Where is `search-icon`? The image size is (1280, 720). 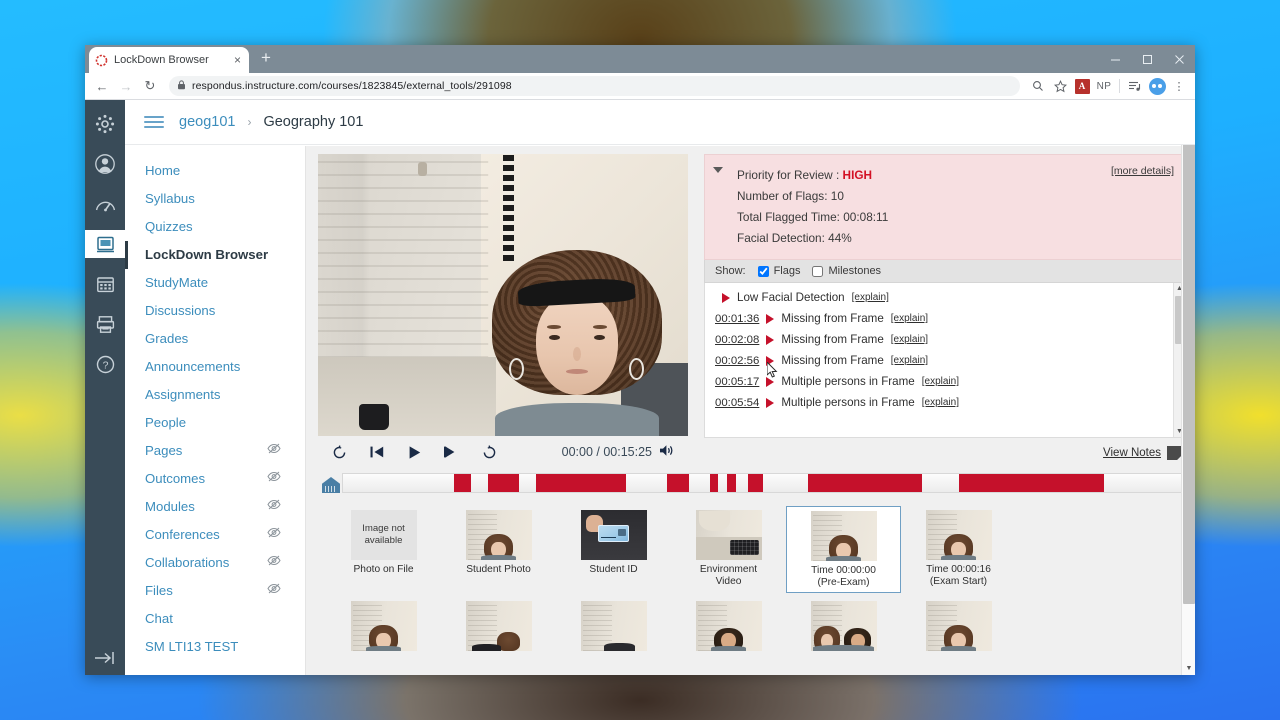
search-icon is located at coordinates (1038, 86).